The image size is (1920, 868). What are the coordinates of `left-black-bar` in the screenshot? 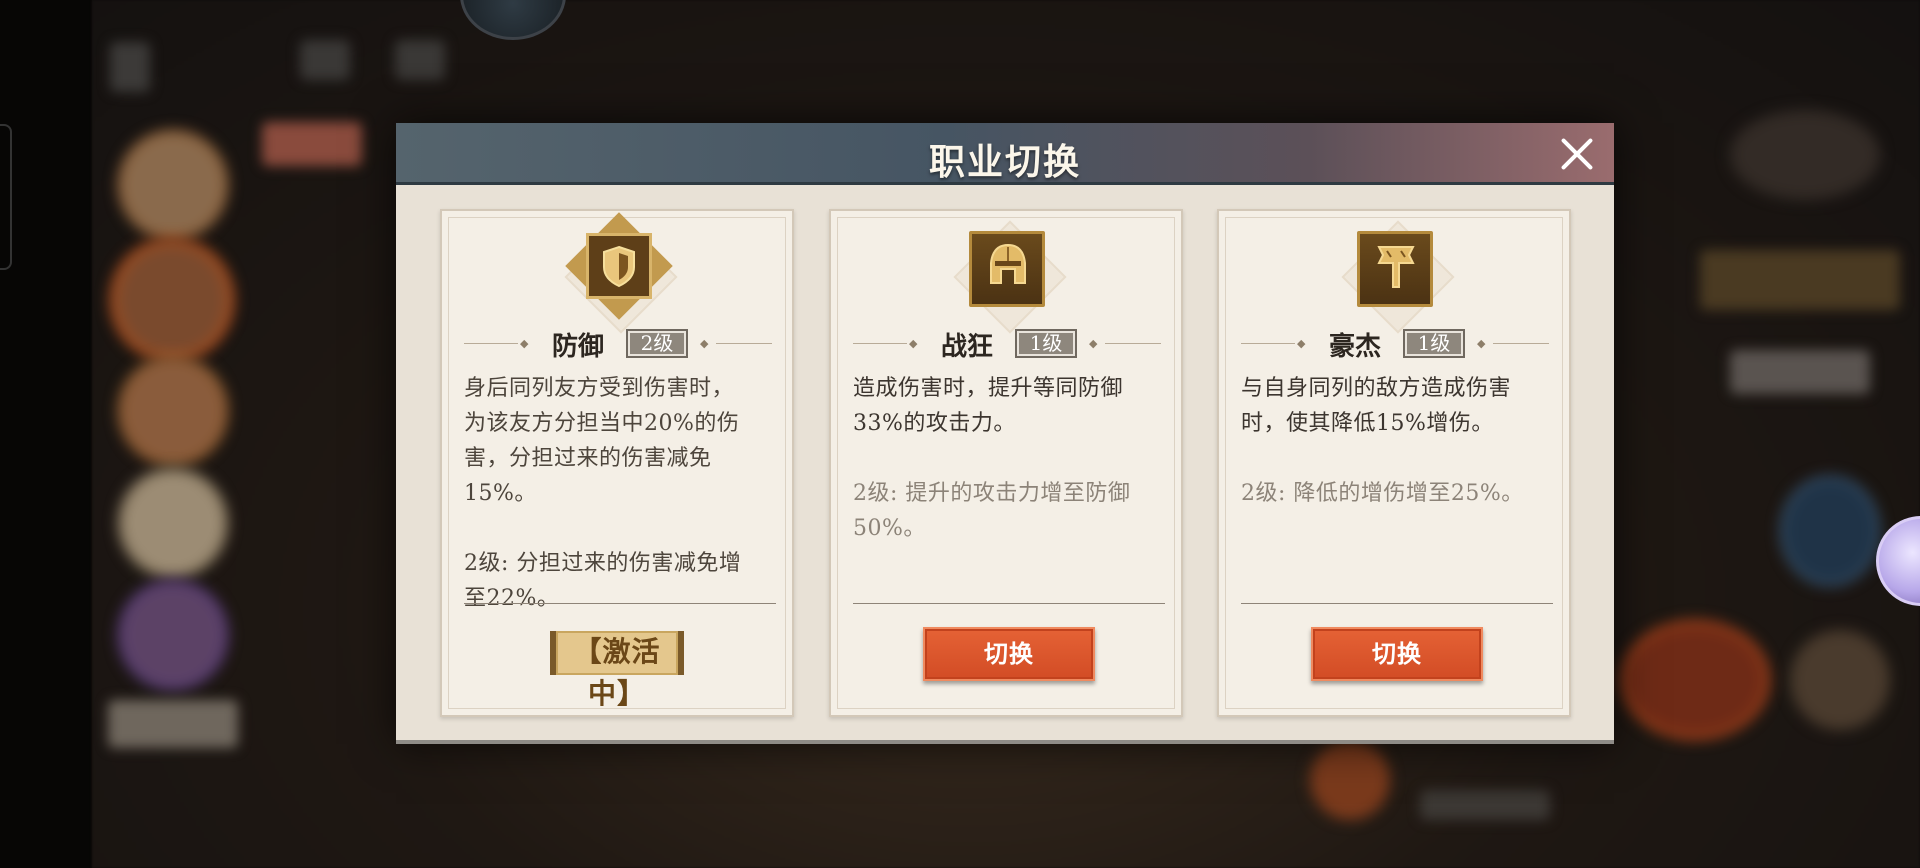 It's located at (46, 434).